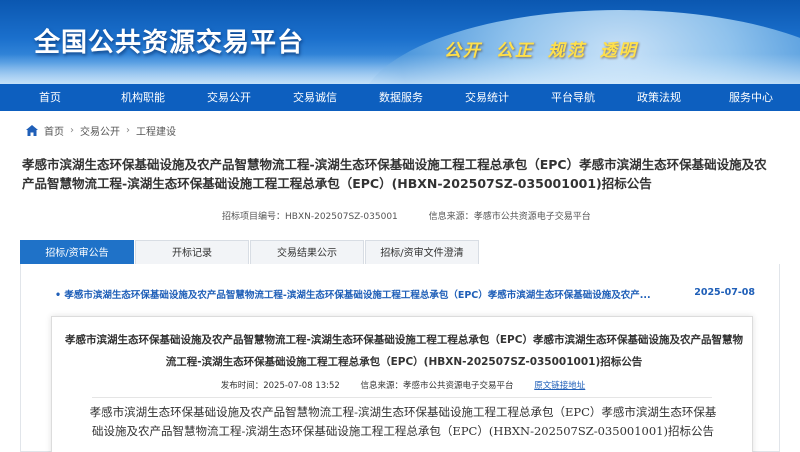 This screenshot has height=452, width=800. Describe the element at coordinates (54, 130) in the screenshot. I see `breadcrumb-home: 首页` at that location.